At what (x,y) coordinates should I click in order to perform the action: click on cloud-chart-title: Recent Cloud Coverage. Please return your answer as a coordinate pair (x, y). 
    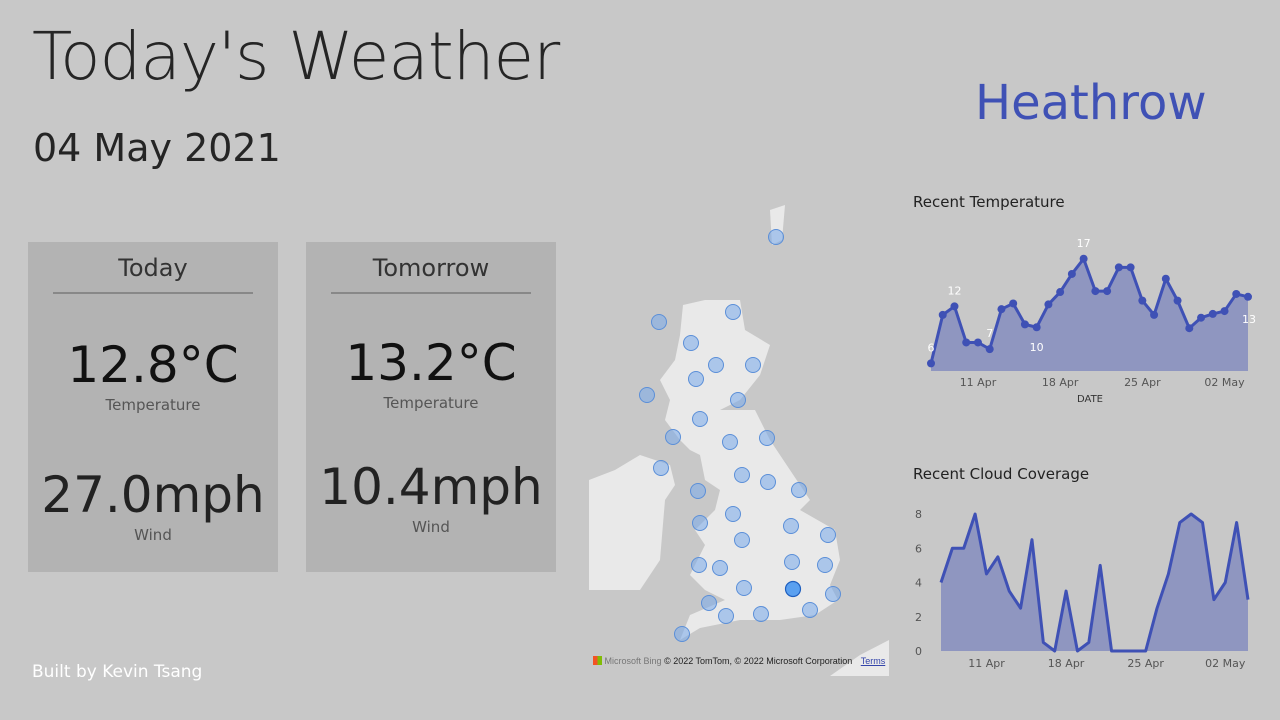
    Looking at the image, I should click on (1001, 474).